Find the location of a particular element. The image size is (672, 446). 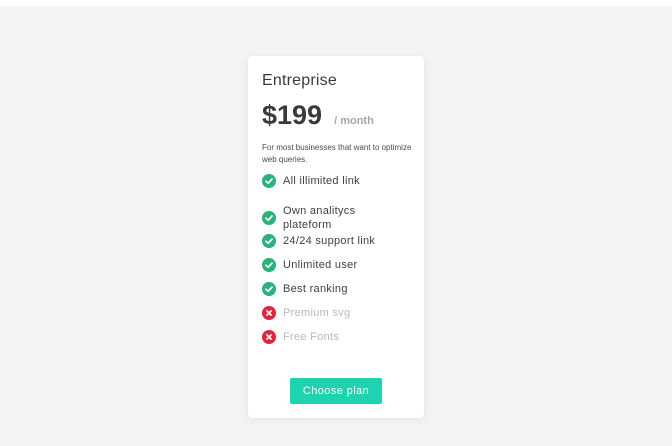

feature-label: Free Fonts is located at coordinates (311, 337).